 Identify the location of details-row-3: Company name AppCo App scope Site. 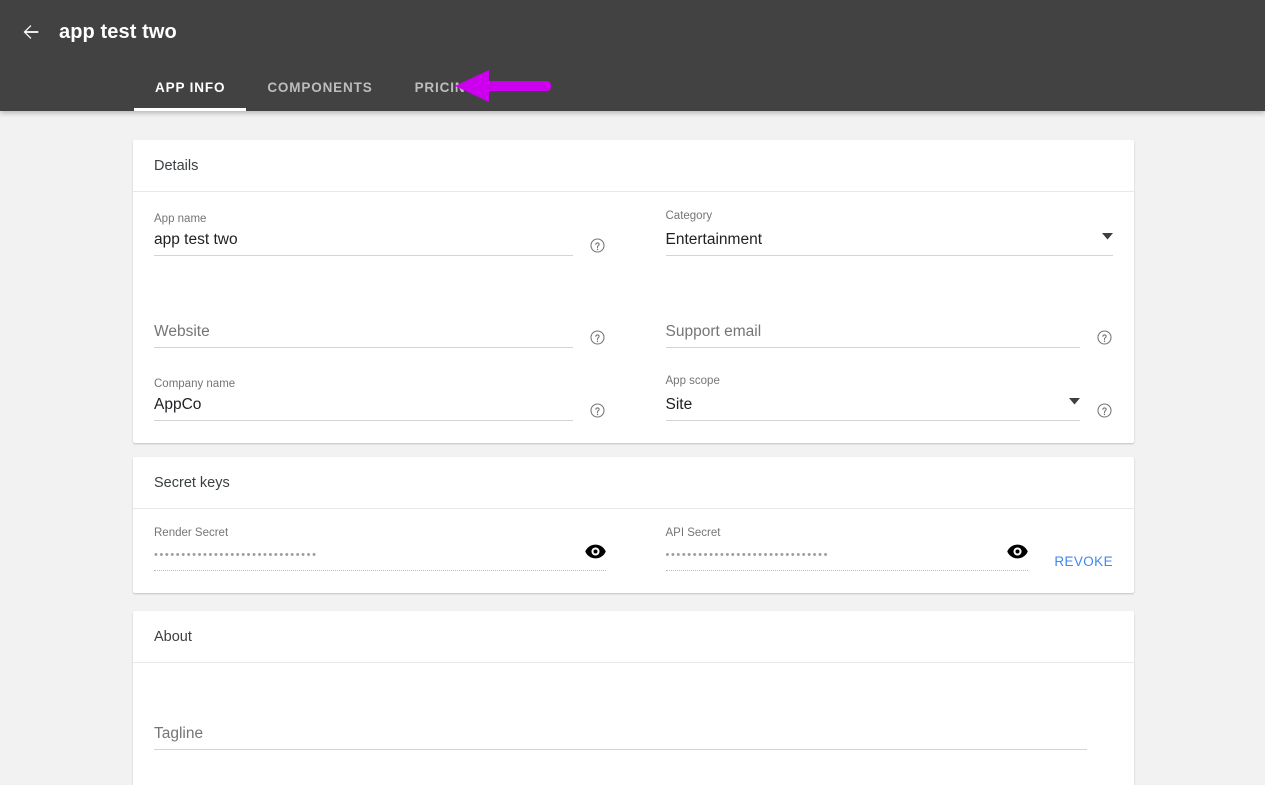
(633, 389).